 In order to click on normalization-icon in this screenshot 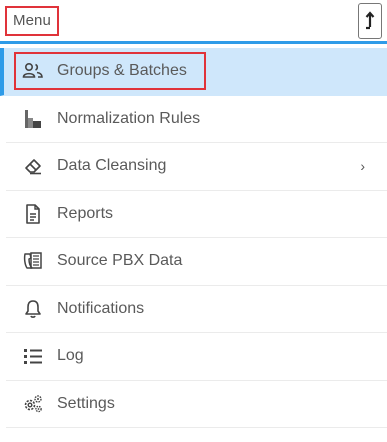, I will do `click(33, 119)`.